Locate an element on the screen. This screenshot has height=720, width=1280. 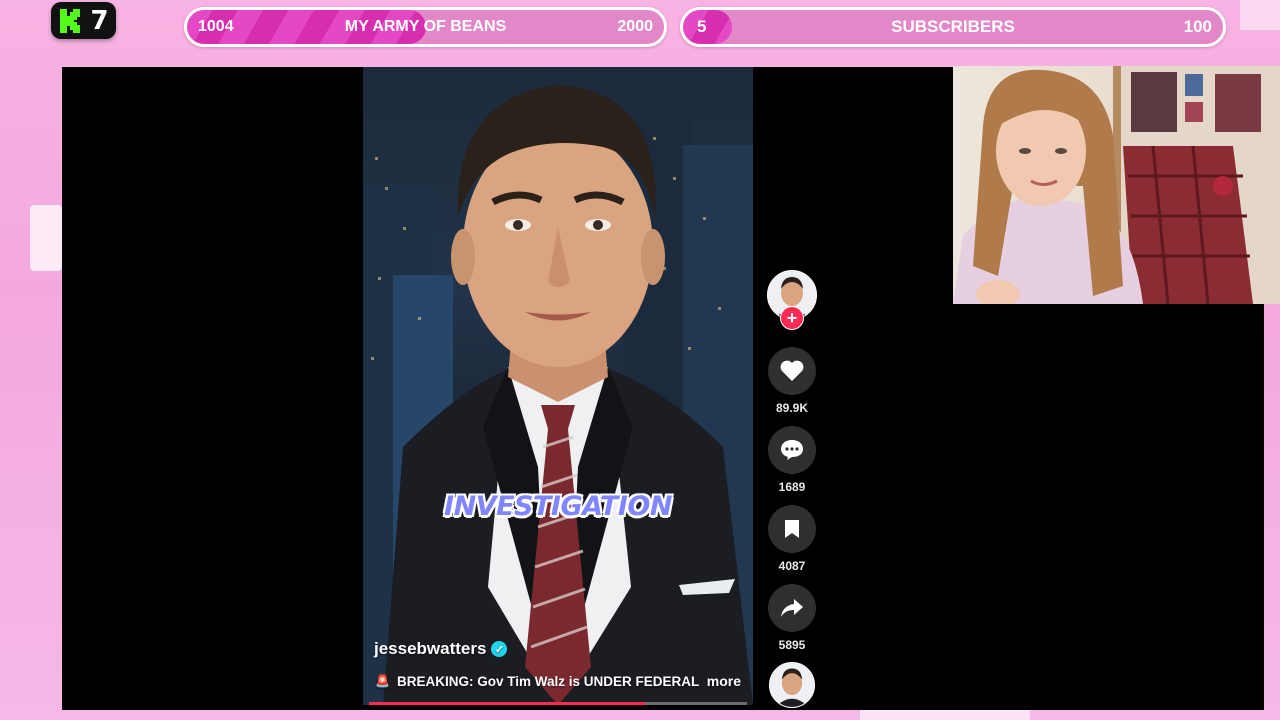
avatar-image is located at coordinates (792, 685).